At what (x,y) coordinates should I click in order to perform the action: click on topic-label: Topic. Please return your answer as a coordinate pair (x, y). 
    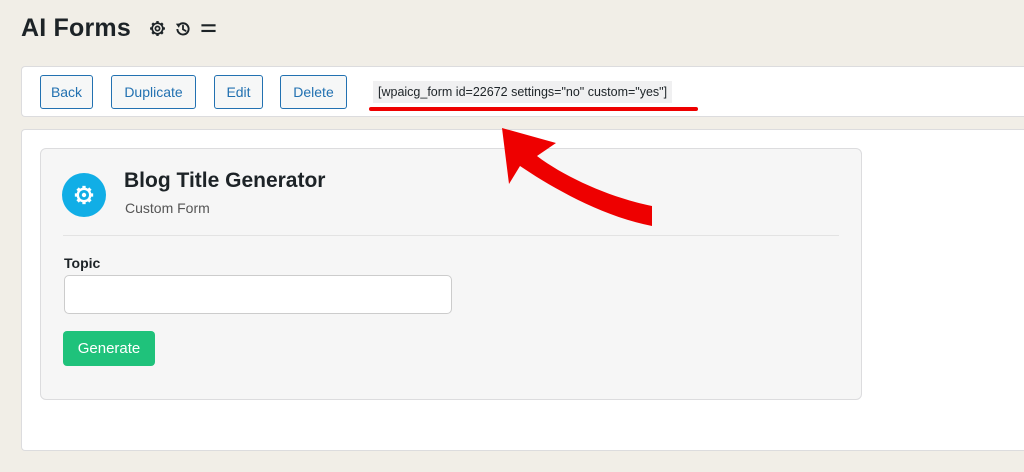
    Looking at the image, I should click on (82, 263).